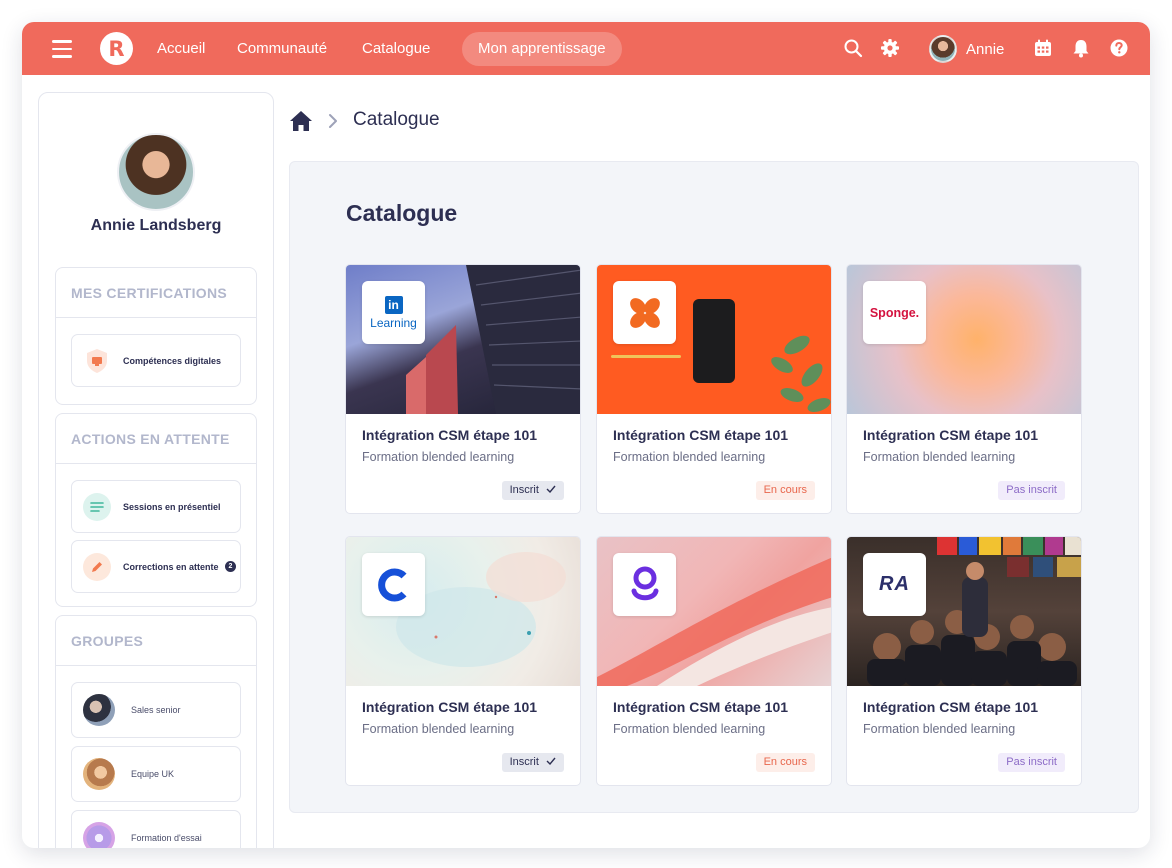  Describe the element at coordinates (172, 506) in the screenshot. I see `pending-label: Sessions en présentiel` at that location.